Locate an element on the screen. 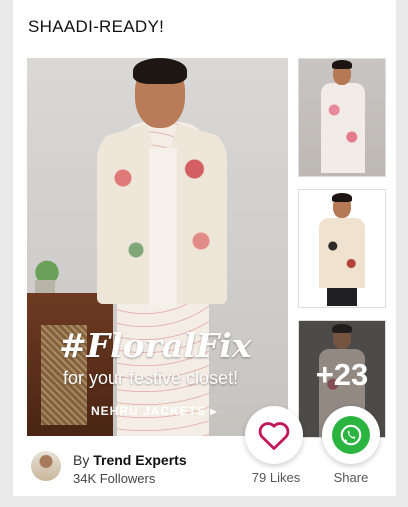  chevron-right-icon: ▸ is located at coordinates (214, 411).